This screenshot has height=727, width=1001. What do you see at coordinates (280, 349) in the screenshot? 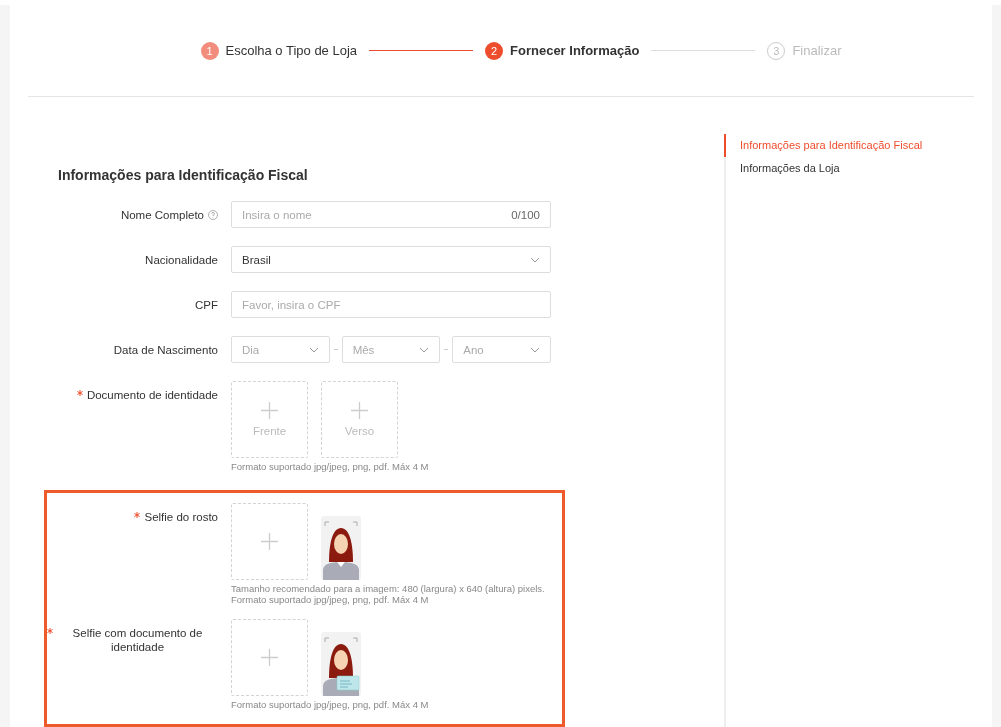
I see `date-select-field: Dia` at bounding box center [280, 349].